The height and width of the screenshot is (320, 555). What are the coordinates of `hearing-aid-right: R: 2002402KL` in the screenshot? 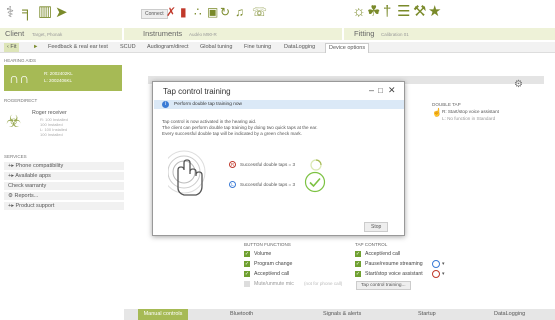 It's located at (58, 73).